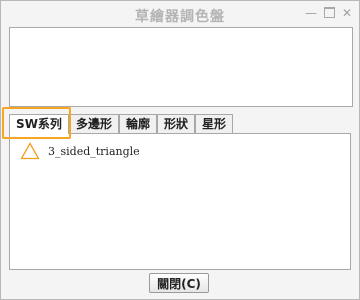 The width and height of the screenshot is (360, 300). What do you see at coordinates (347, 13) in the screenshot?
I see `close-icon: ✕` at bounding box center [347, 13].